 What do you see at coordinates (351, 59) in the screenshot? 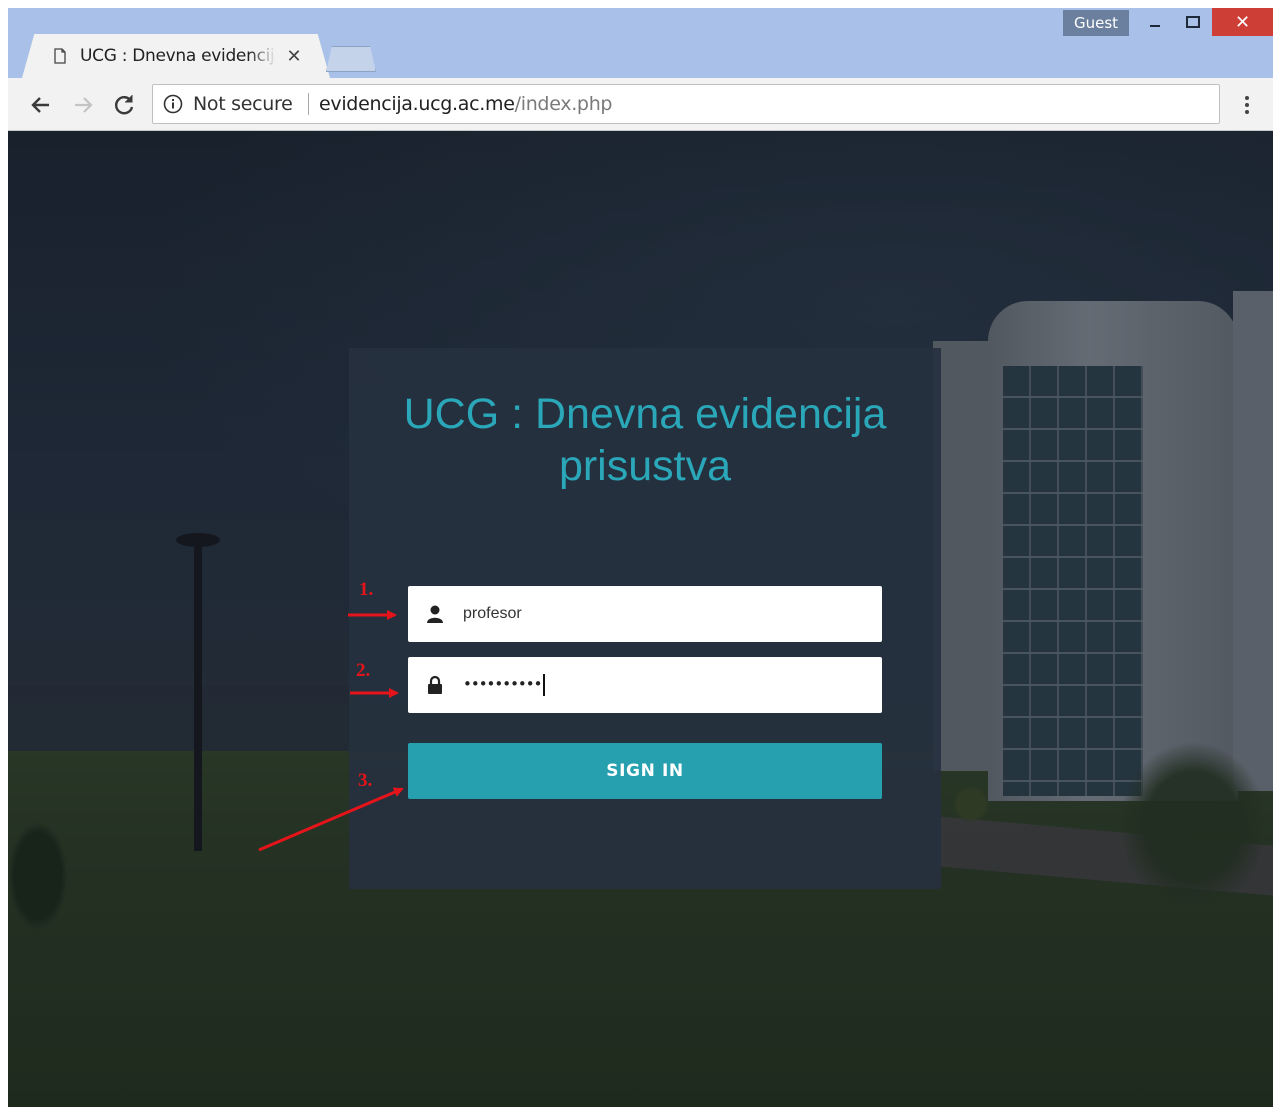
I see `new-tab-button` at bounding box center [351, 59].